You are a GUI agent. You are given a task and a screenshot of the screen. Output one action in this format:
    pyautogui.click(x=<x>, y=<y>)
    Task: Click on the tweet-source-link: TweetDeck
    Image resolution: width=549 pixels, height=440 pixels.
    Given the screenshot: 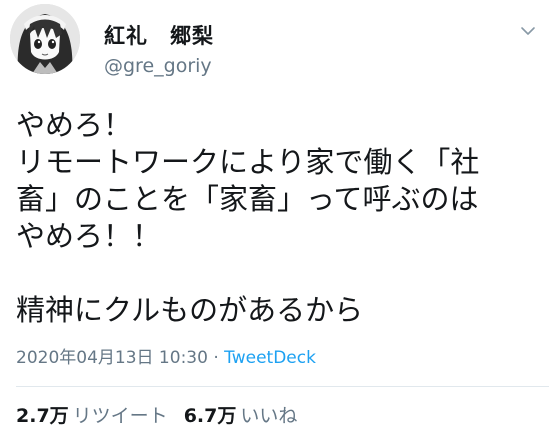 What is the action you would take?
    pyautogui.click(x=270, y=358)
    